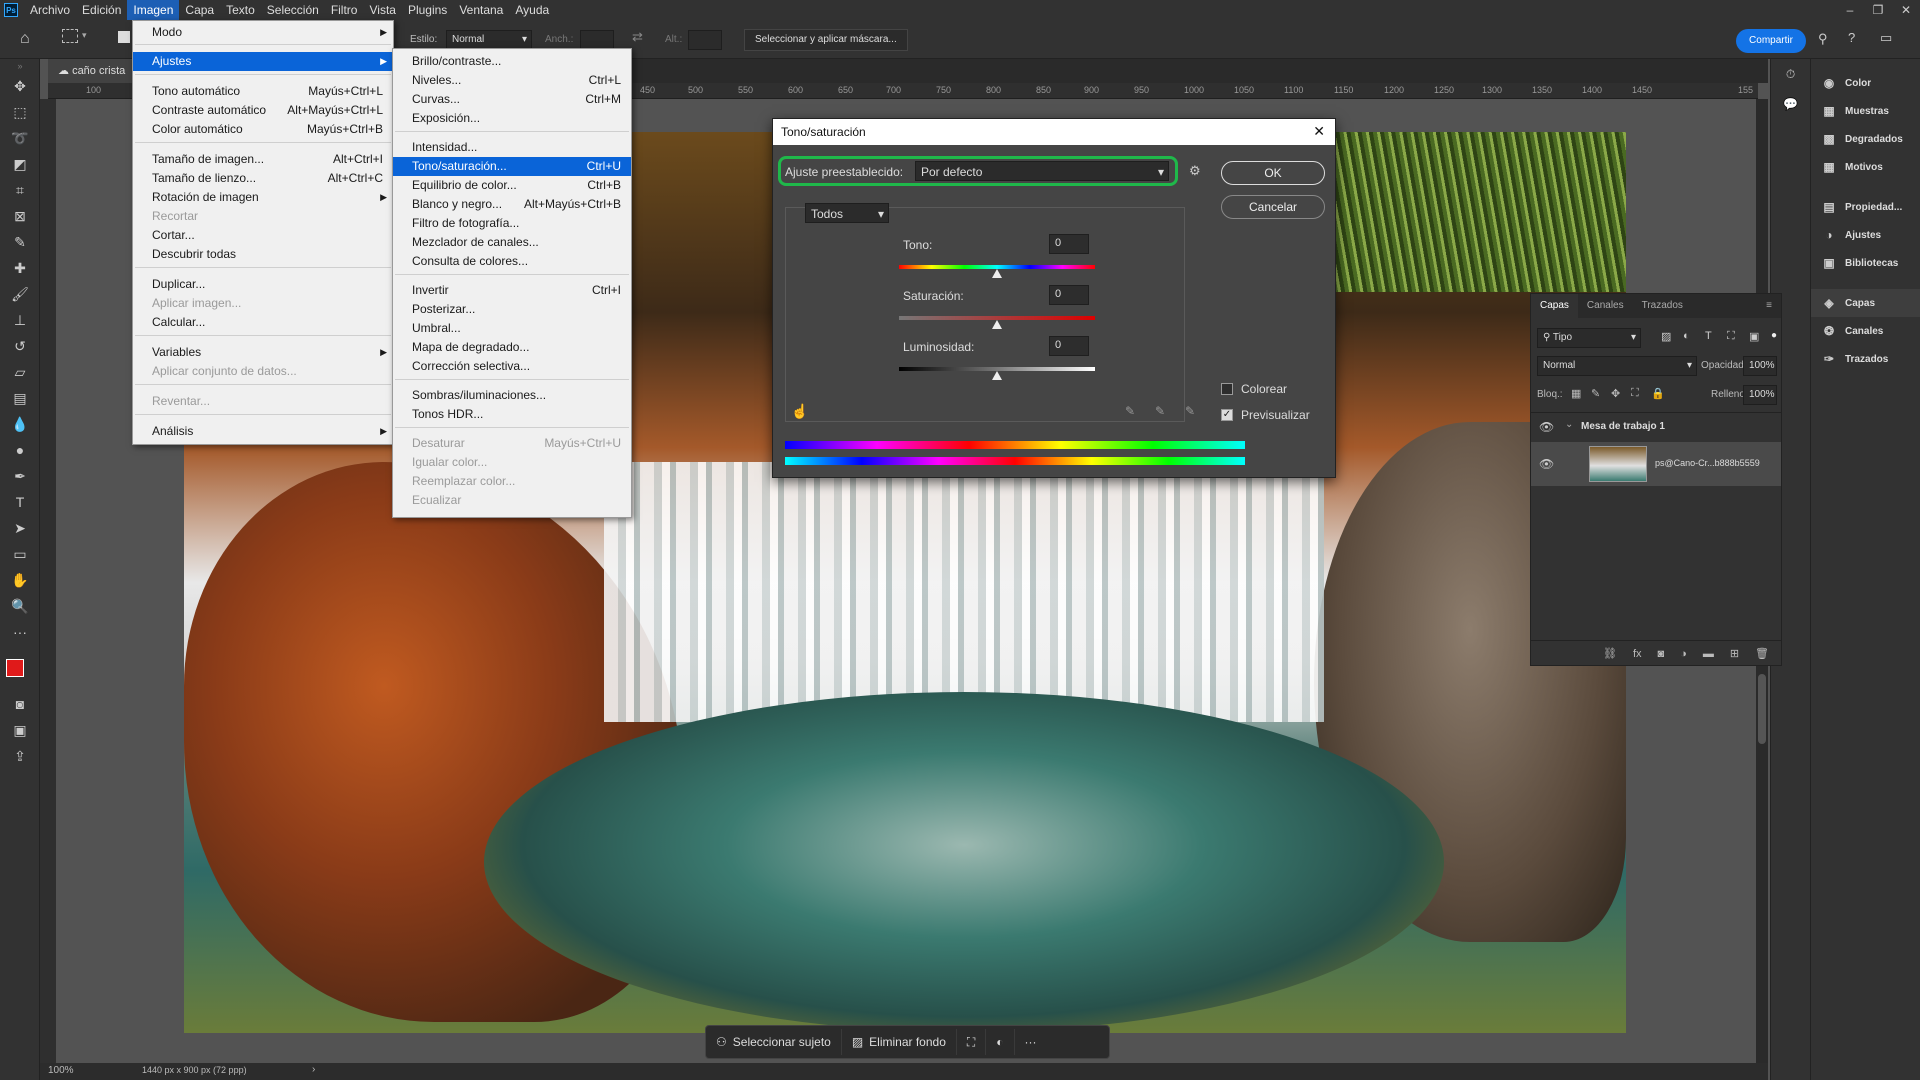 The height and width of the screenshot is (1080, 1920). I want to click on hue-slider-knob, so click(997, 273).